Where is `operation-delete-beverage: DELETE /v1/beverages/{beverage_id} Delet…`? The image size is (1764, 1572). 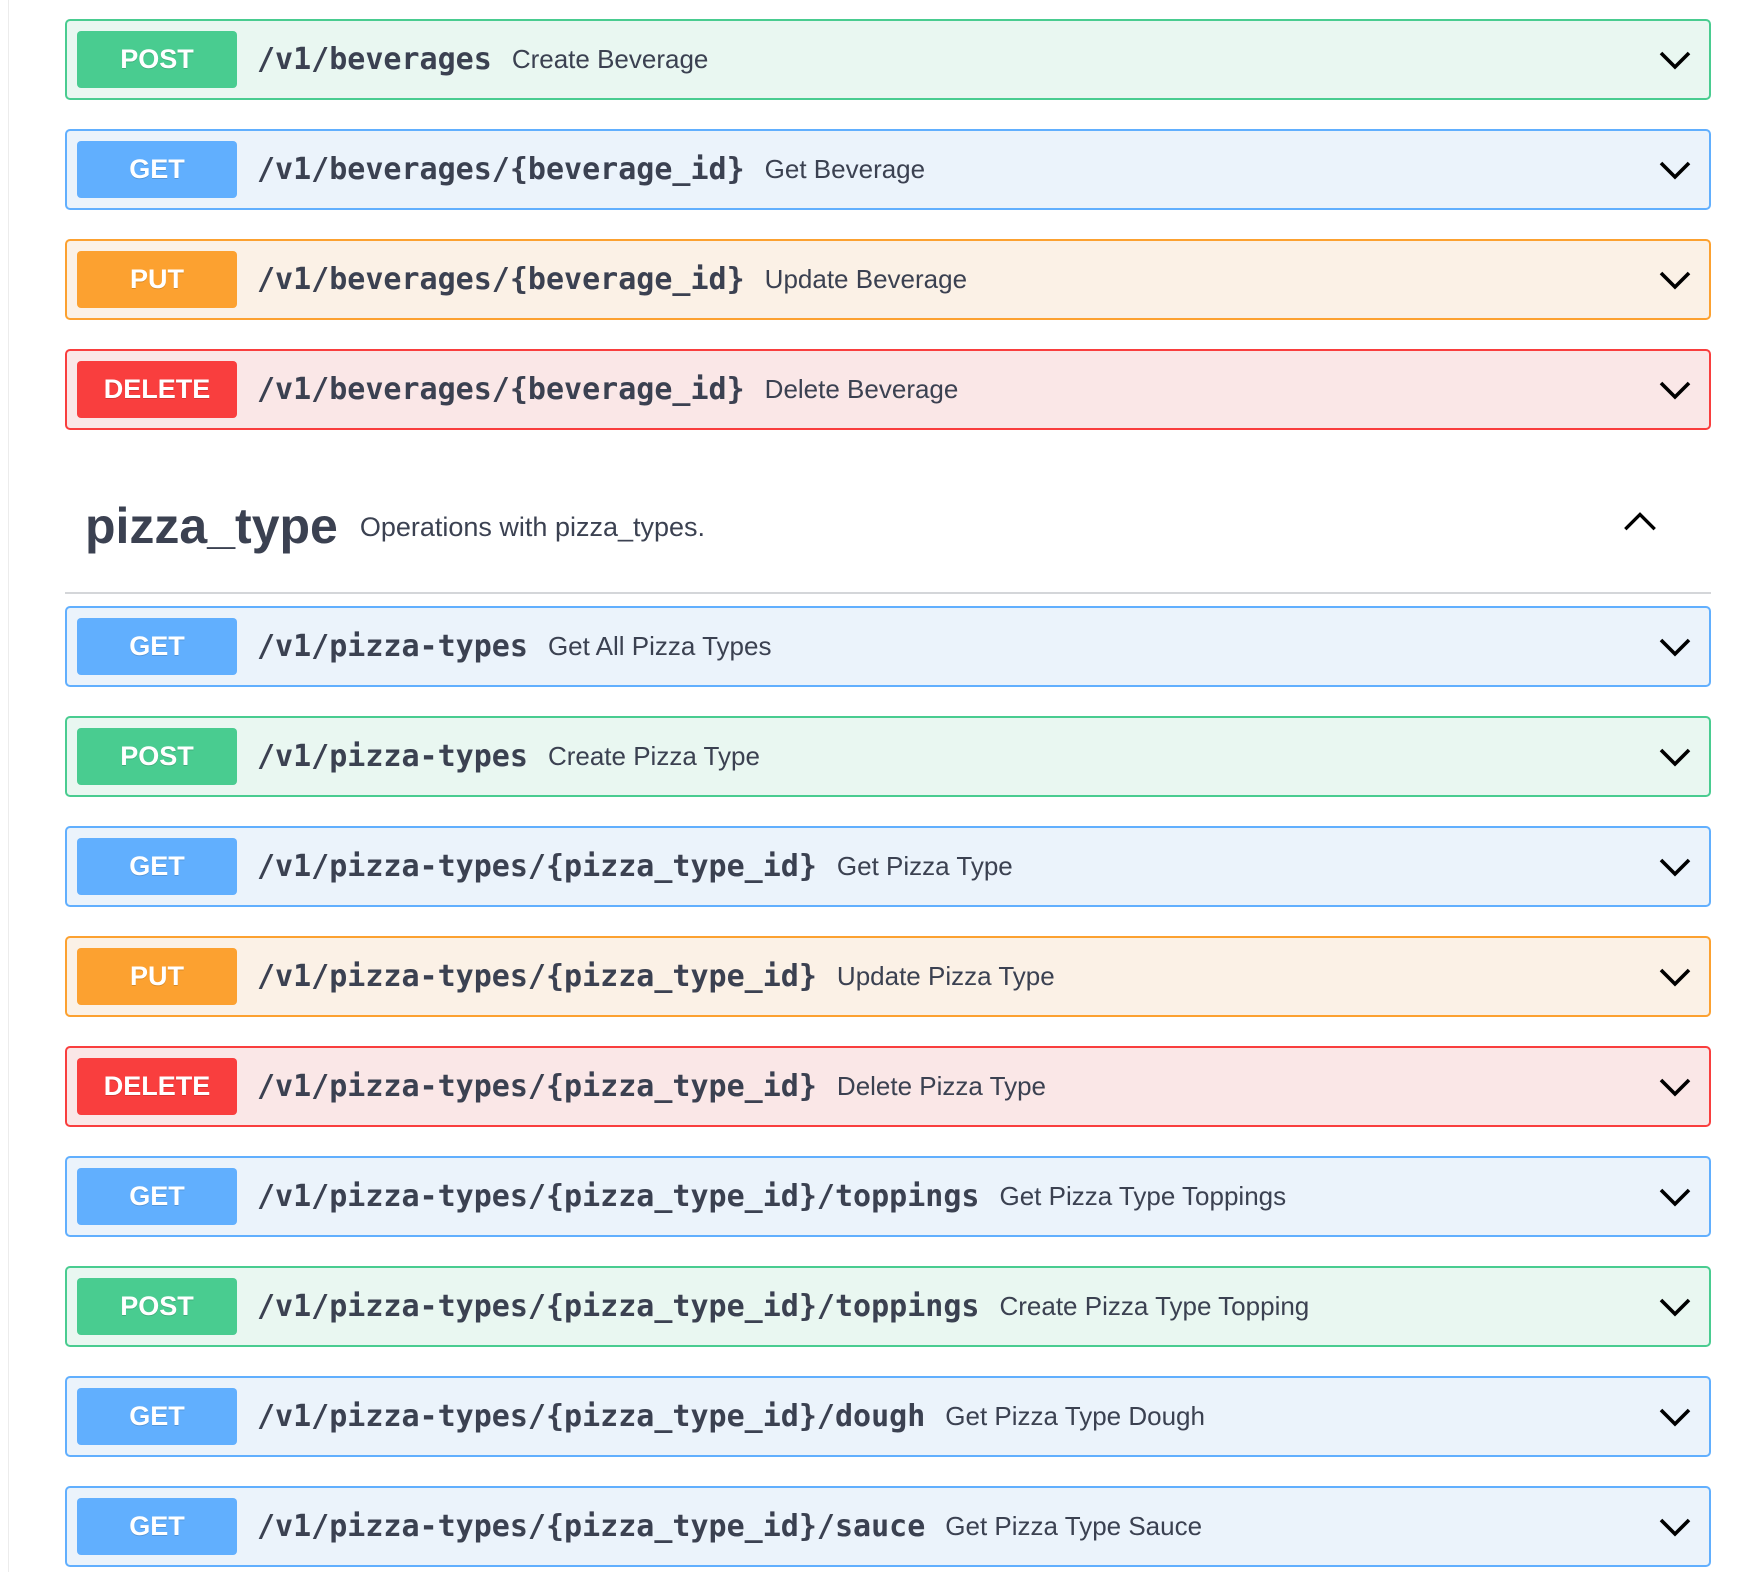
operation-delete-beverage: DELETE /v1/beverages/{beverage_id} Delet… is located at coordinates (888, 389).